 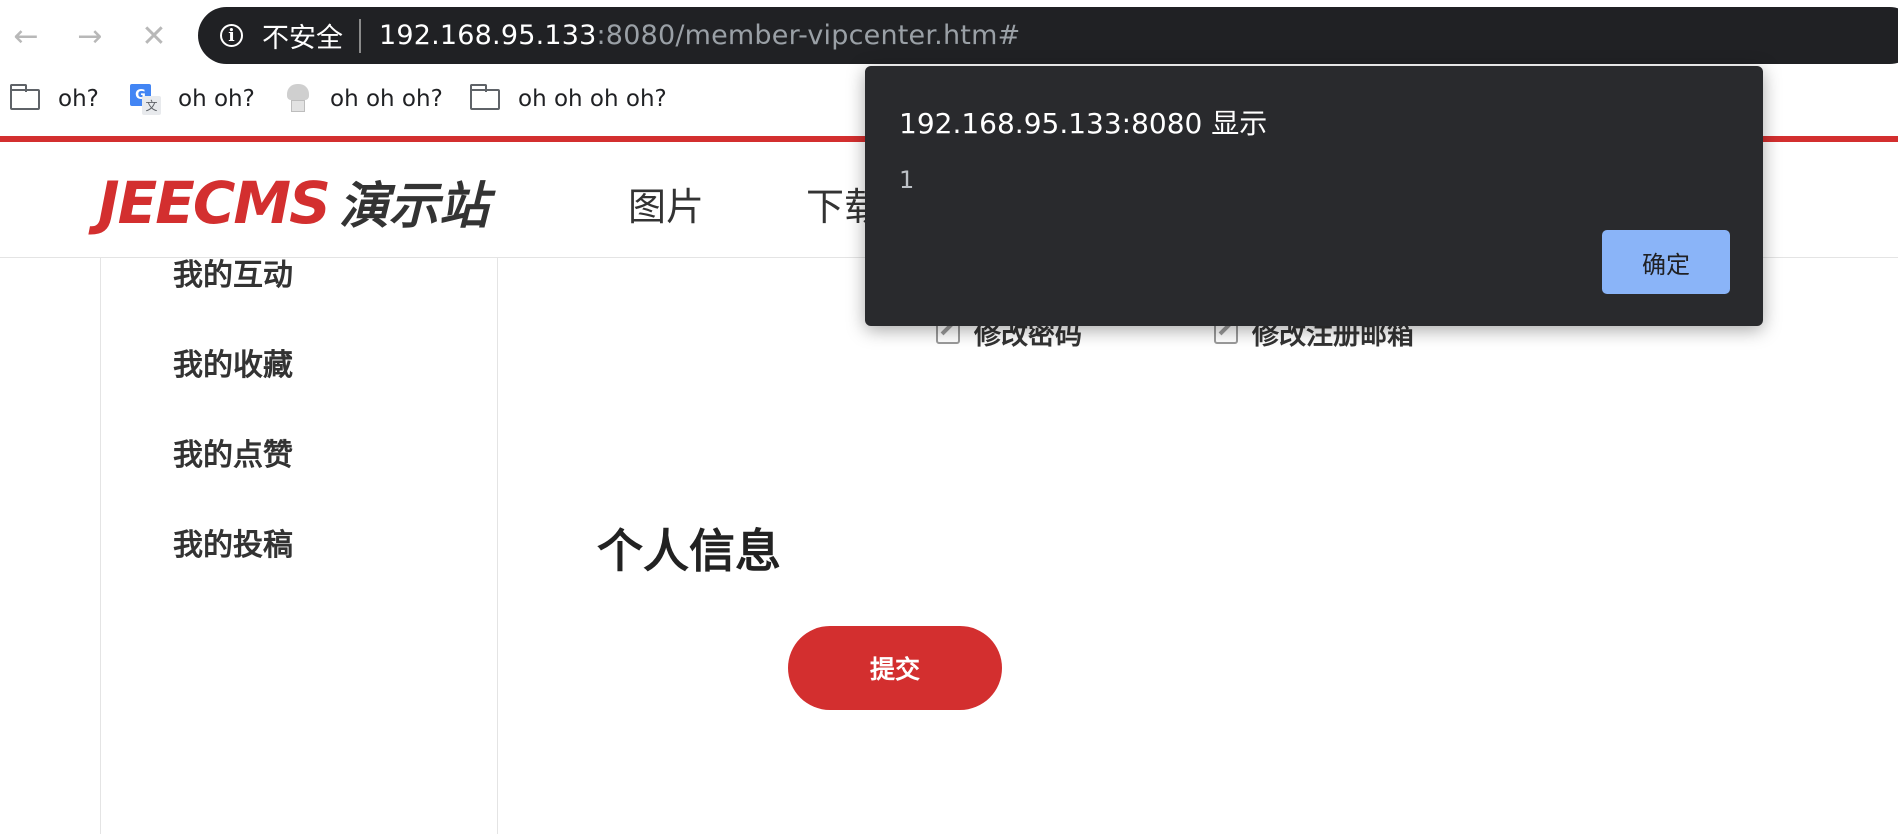 I want to click on dialog-title: 192.168.95.133:8080 显示, so click(x=1083, y=123).